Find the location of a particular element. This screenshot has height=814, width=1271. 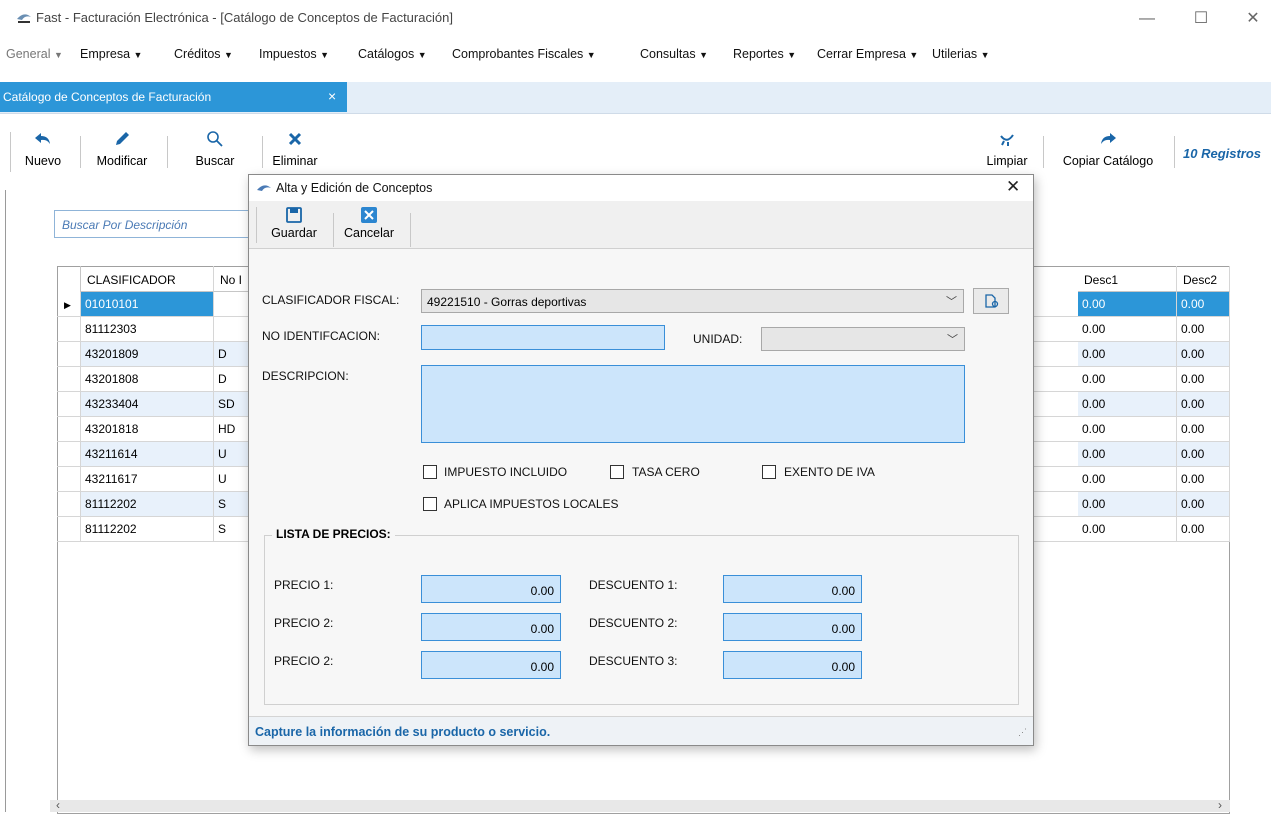

minimize-button: — is located at coordinates (1147, 19).